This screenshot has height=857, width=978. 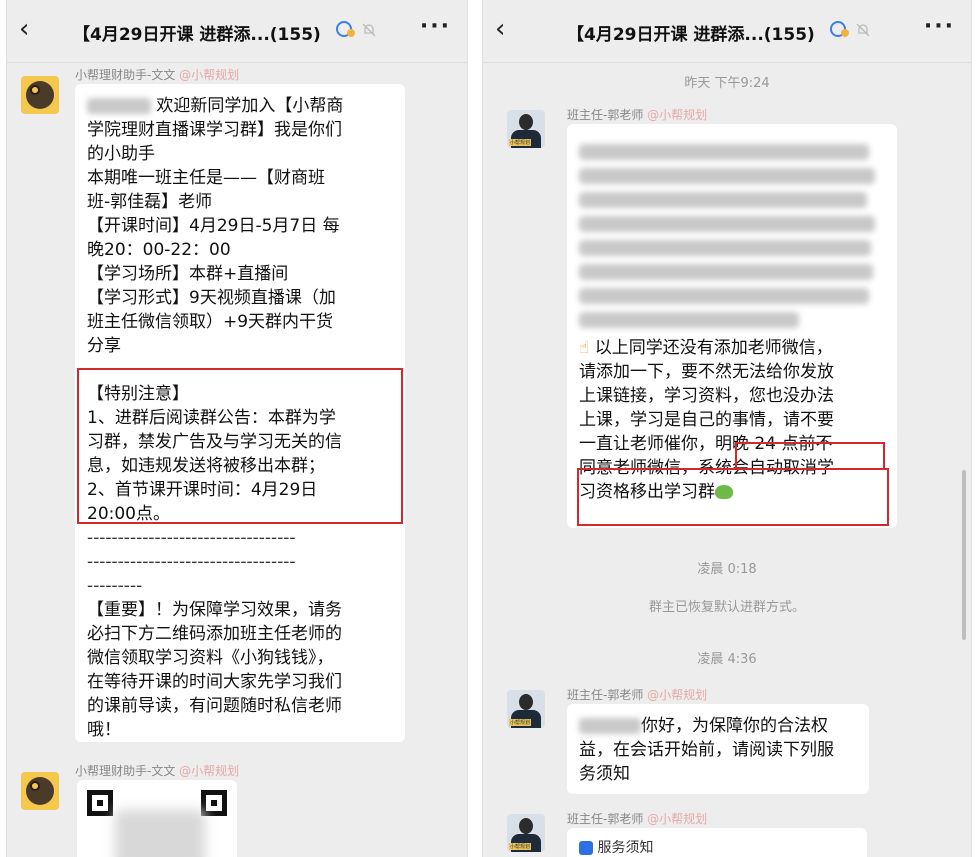 I want to click on message-bubble: 你好，为保障你的合法权 益，在会话开始前，请阅读下列服 务须知, so click(x=718, y=749).